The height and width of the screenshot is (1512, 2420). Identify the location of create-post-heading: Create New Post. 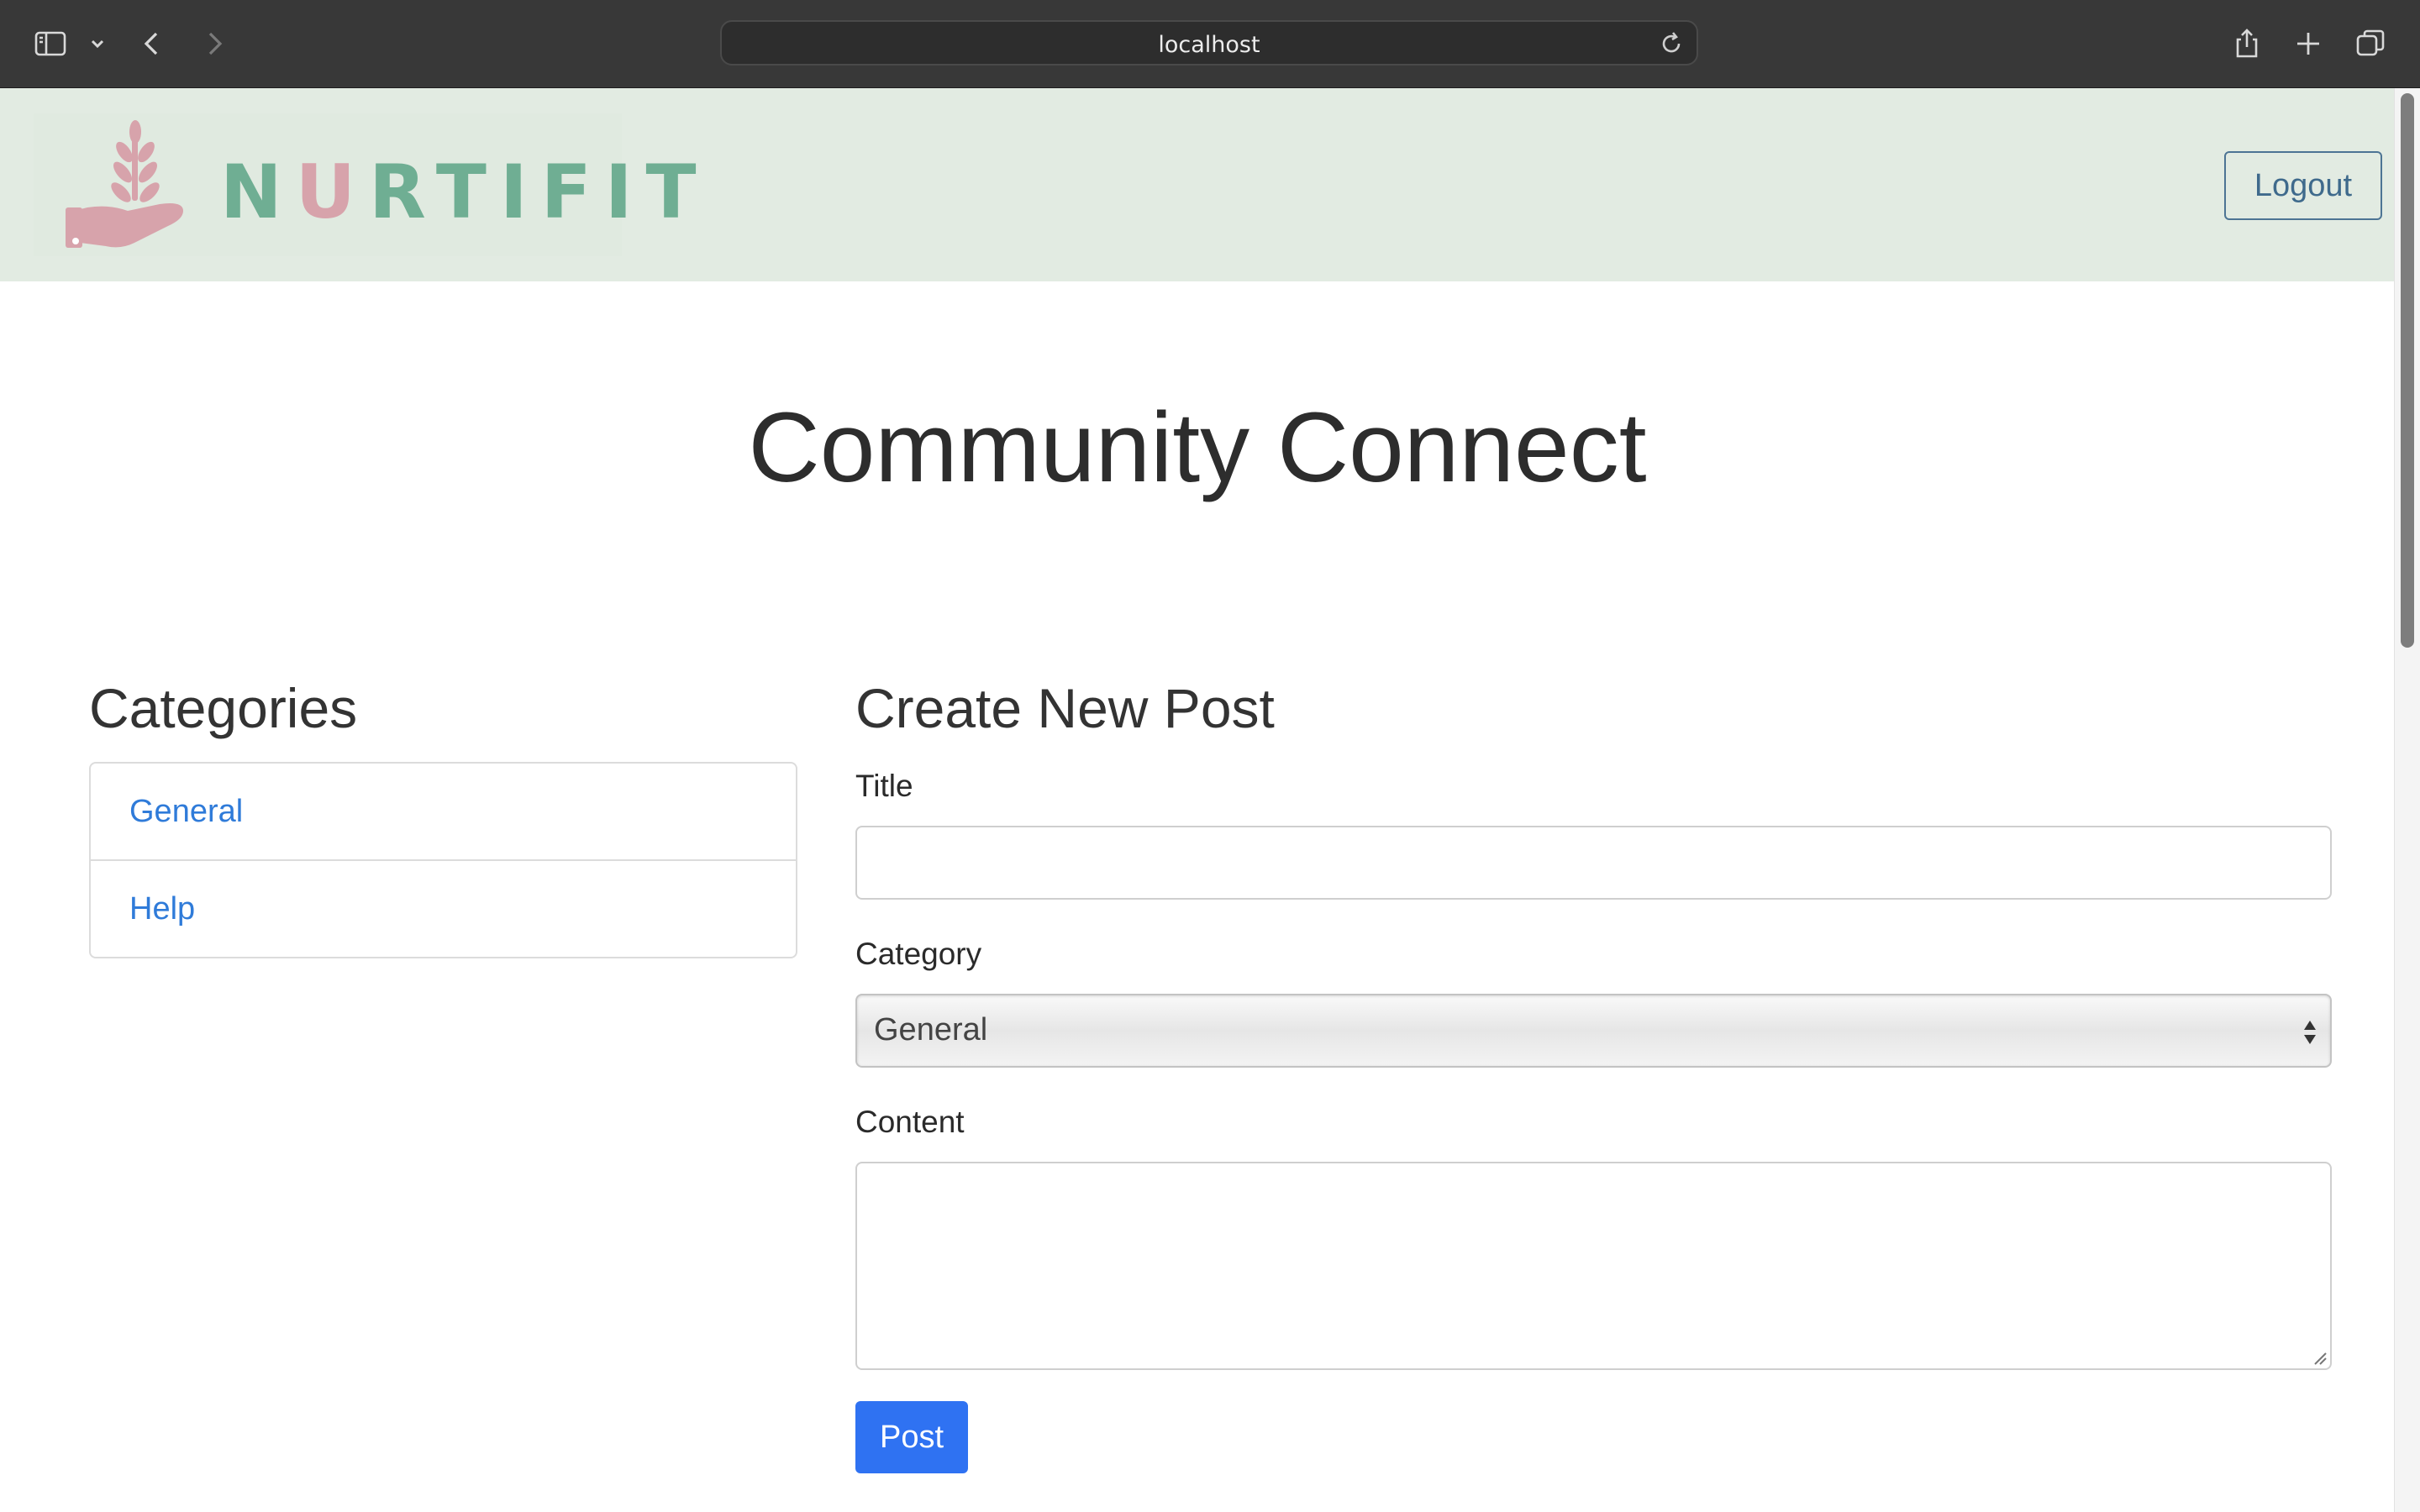
(1065, 708).